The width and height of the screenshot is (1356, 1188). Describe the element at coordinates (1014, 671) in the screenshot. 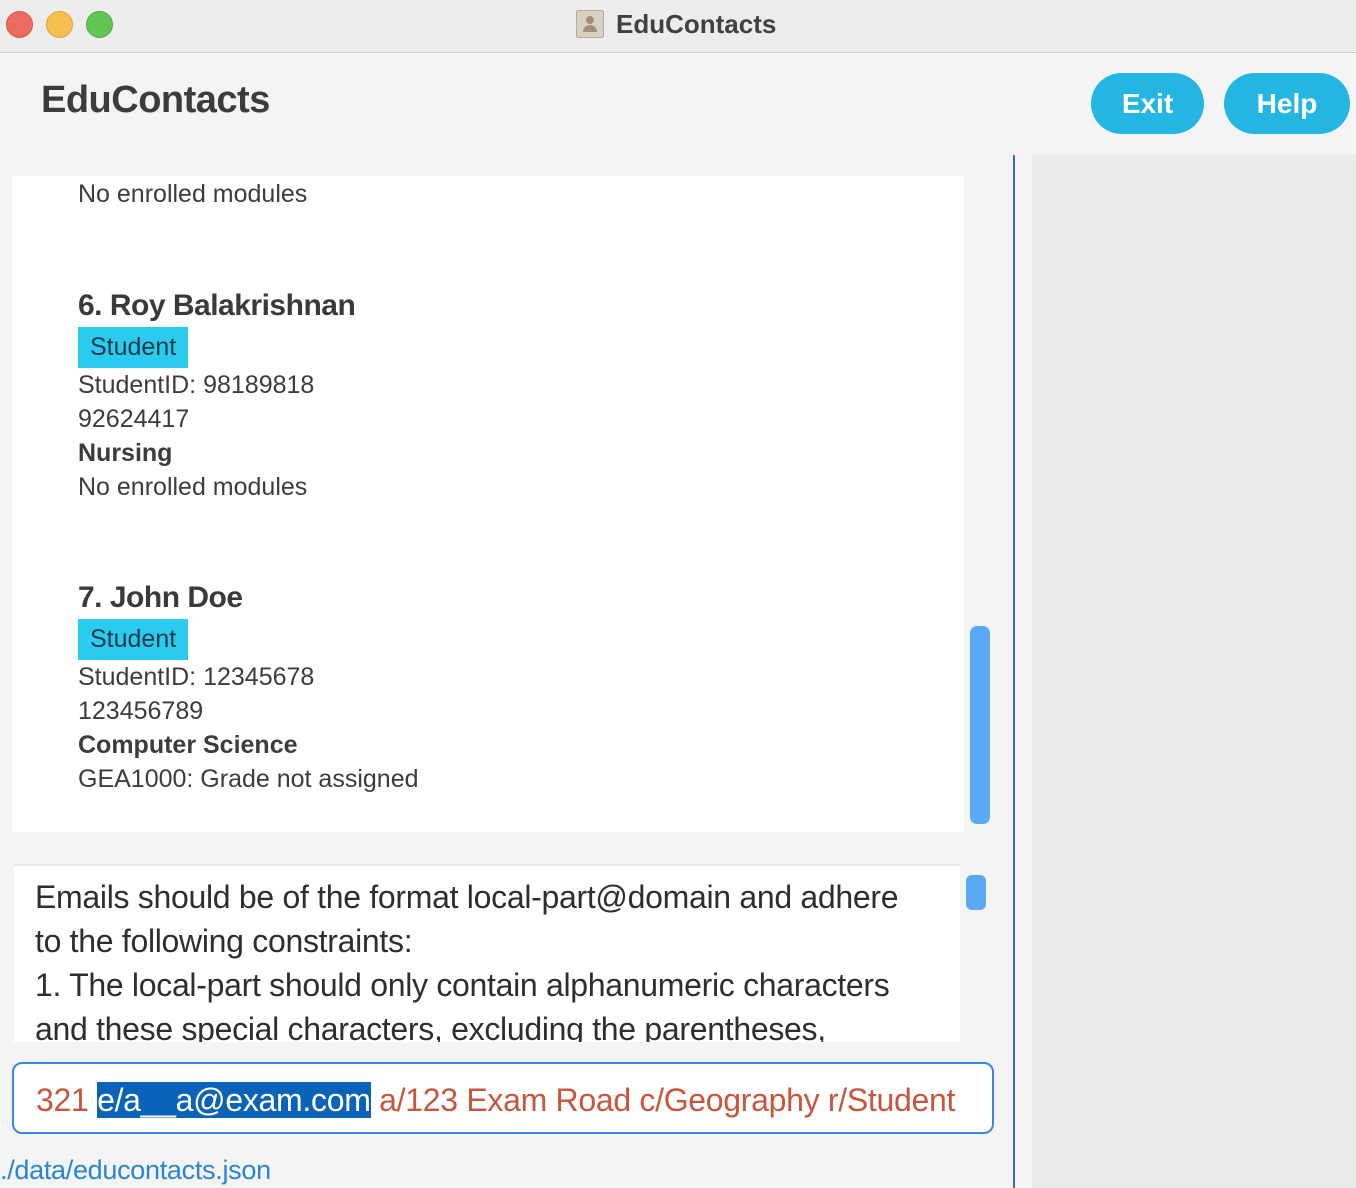

I see `split-pane-divider` at that location.